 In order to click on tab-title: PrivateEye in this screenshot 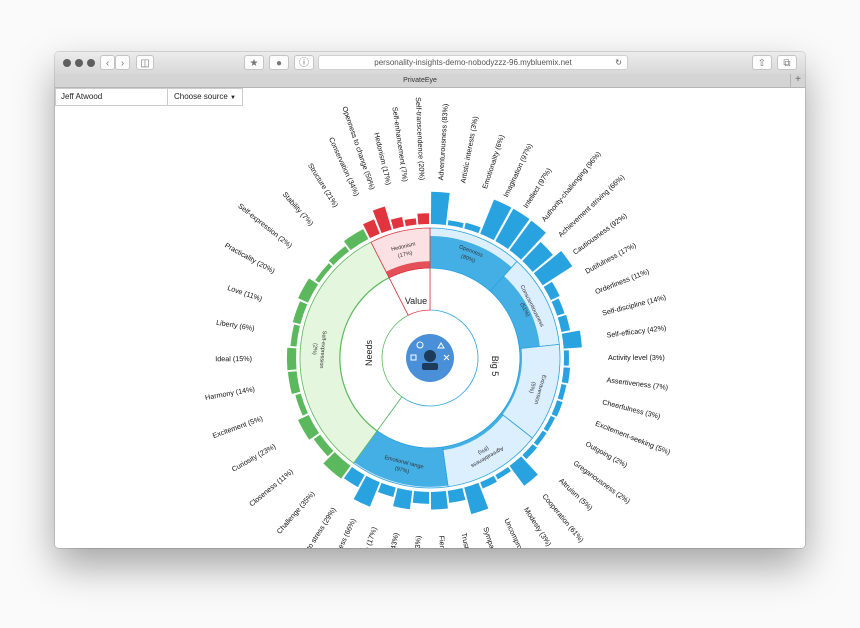, I will do `click(420, 80)`.